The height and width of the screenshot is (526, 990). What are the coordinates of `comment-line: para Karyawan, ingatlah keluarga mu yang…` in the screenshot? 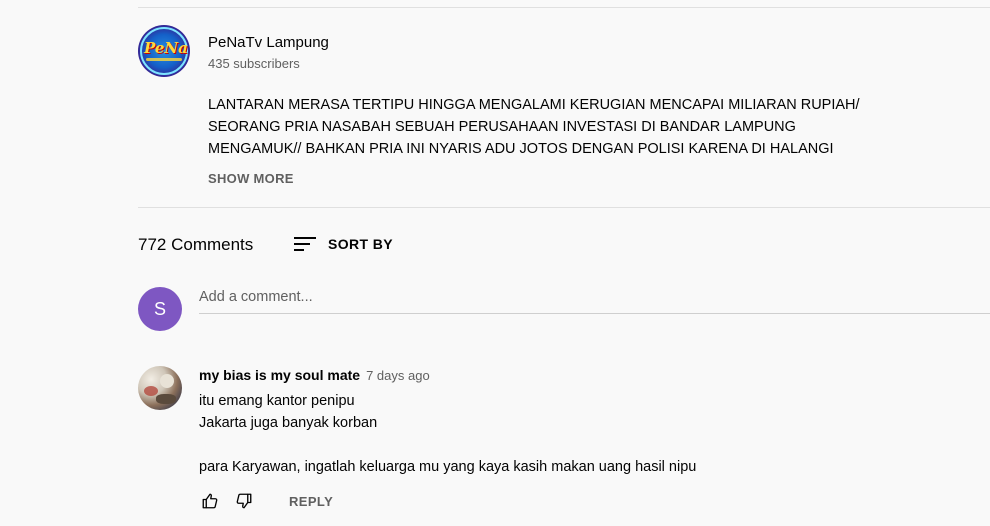 It's located at (448, 467).